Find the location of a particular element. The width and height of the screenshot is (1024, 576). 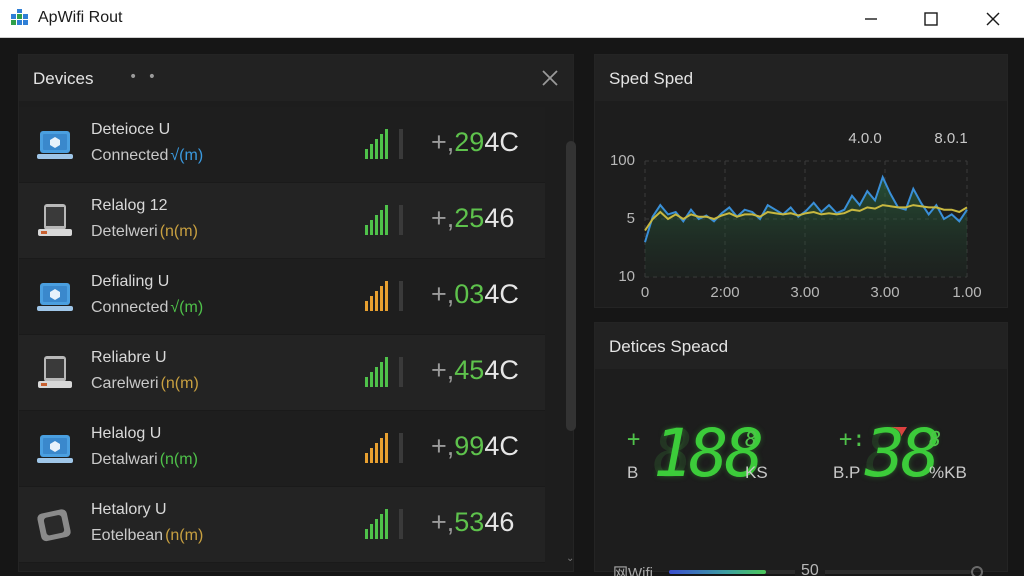

left-readout-label-right: KS is located at coordinates (756, 472).